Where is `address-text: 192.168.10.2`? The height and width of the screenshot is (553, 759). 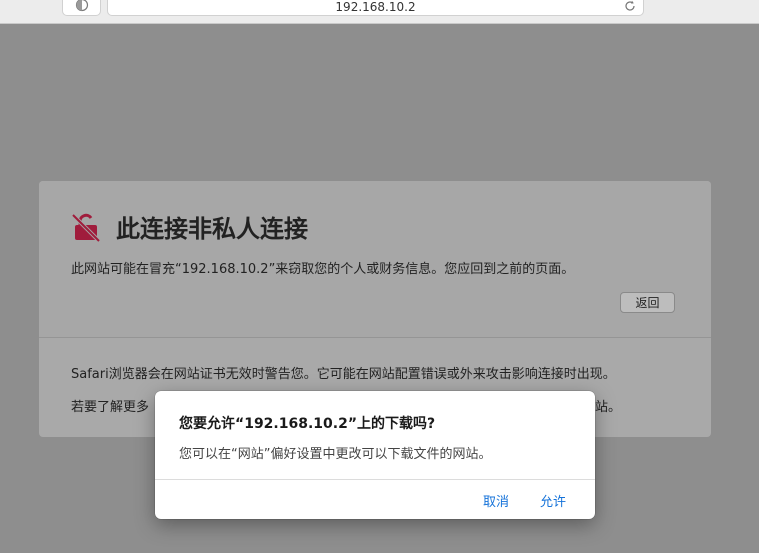 address-text: 192.168.10.2 is located at coordinates (375, 7).